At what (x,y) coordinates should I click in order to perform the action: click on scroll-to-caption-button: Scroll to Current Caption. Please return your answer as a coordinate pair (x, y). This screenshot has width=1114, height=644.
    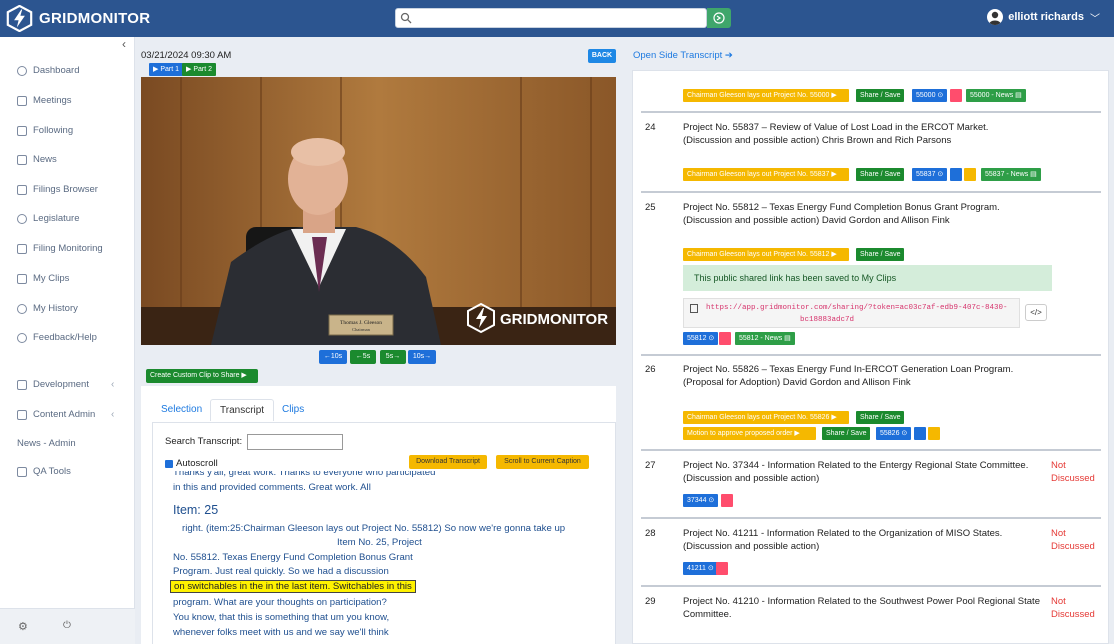
    Looking at the image, I should click on (542, 462).